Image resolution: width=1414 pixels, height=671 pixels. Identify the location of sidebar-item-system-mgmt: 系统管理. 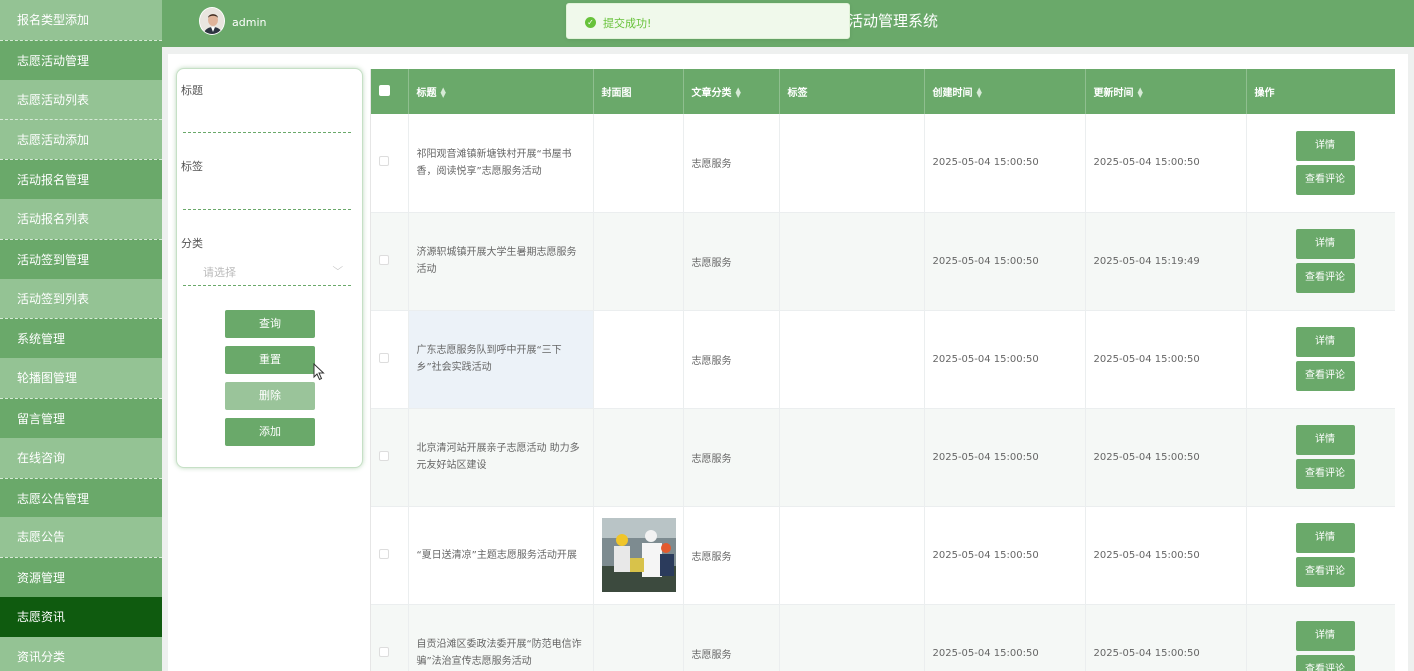
(81, 338).